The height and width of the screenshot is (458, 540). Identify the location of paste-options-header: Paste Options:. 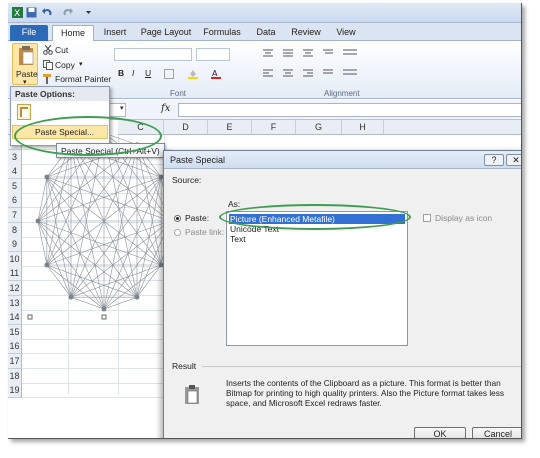
(60, 94).